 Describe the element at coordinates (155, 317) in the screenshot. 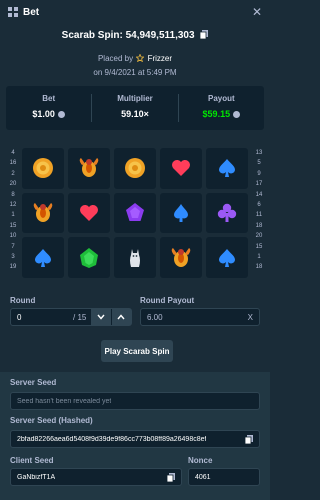

I see `round-payout-value: 6.00` at that location.